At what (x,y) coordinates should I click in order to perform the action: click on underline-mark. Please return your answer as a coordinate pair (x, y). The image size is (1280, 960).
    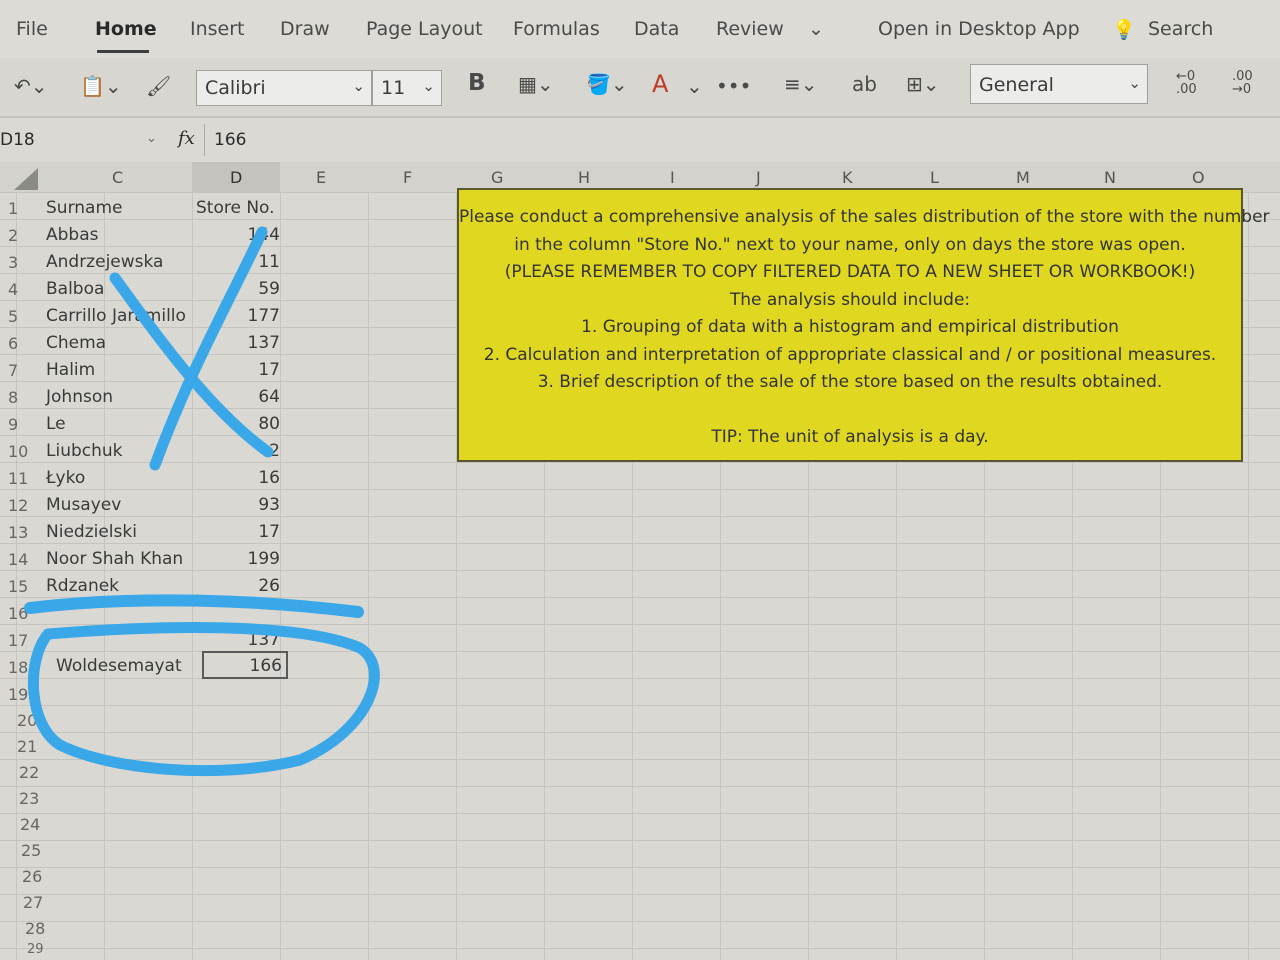
    Looking at the image, I should click on (194, 606).